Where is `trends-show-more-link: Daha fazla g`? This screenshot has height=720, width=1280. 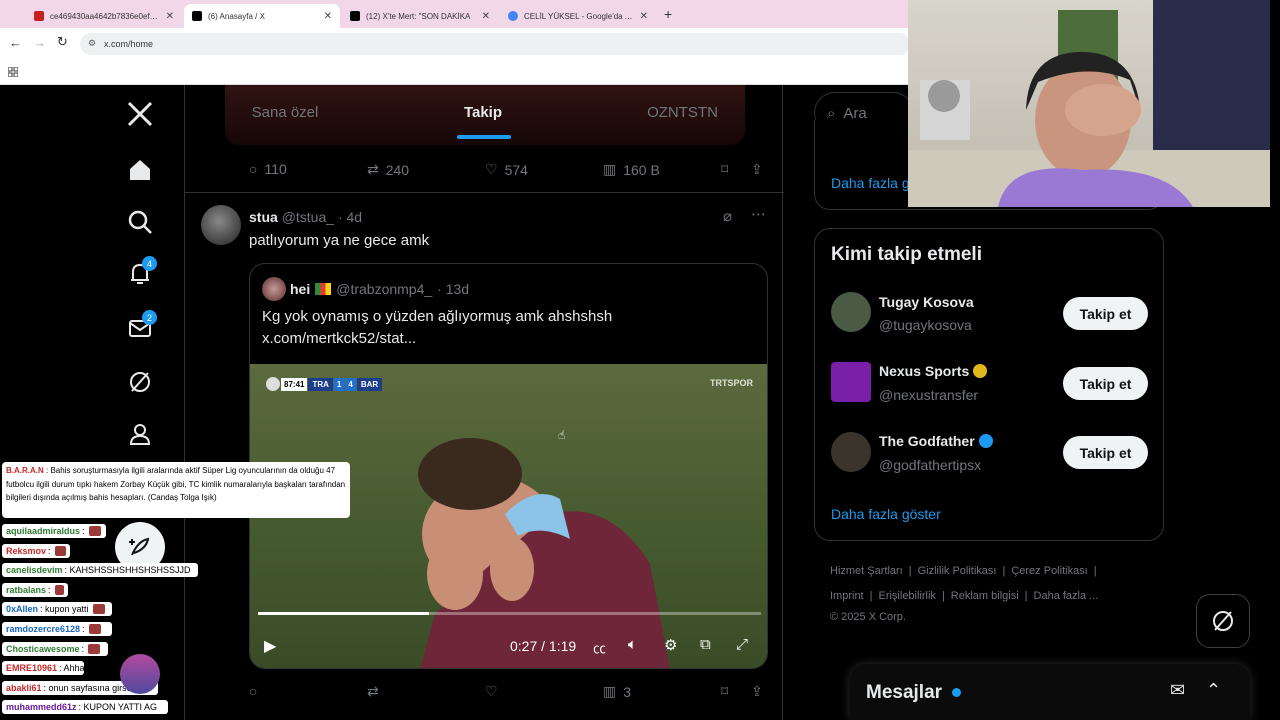
trends-show-more-link: Daha fazla g is located at coordinates (870, 183).